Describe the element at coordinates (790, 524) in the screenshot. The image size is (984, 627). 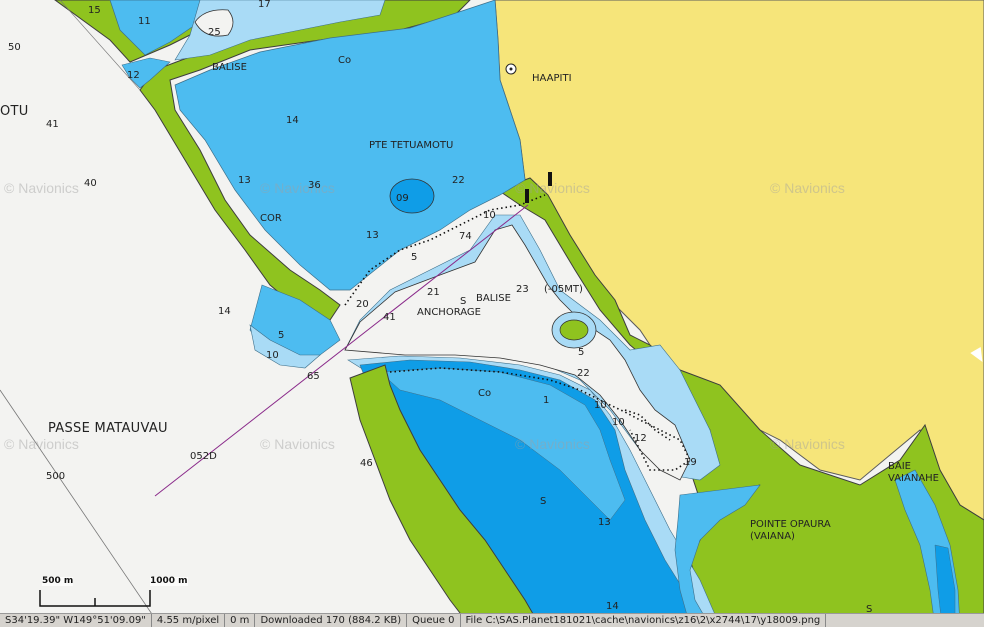
I see `place-label-pointe-opaura: POINTE OPAURA` at that location.